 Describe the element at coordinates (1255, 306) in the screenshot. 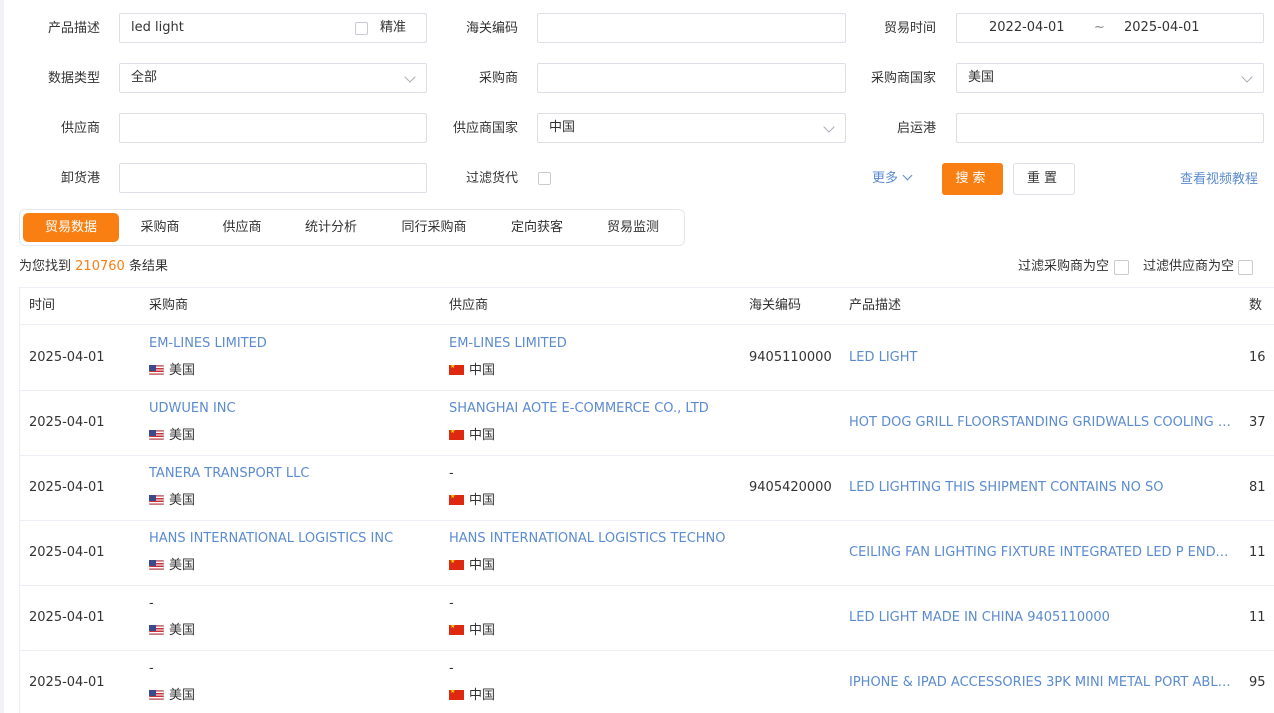

I see `header-quantity: 数` at that location.